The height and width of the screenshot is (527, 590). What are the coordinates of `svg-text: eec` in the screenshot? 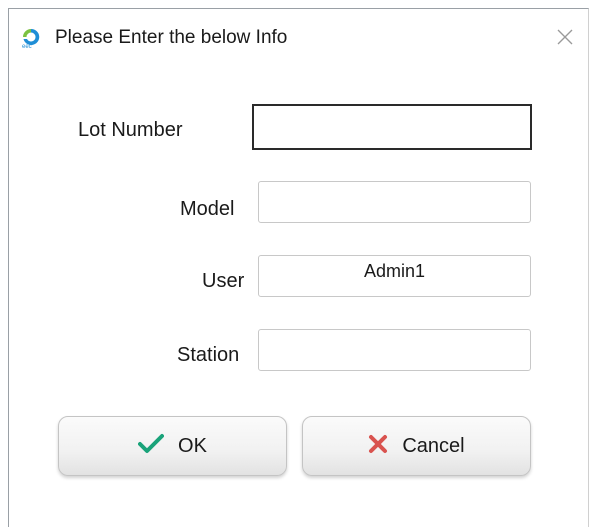 It's located at (27, 46).